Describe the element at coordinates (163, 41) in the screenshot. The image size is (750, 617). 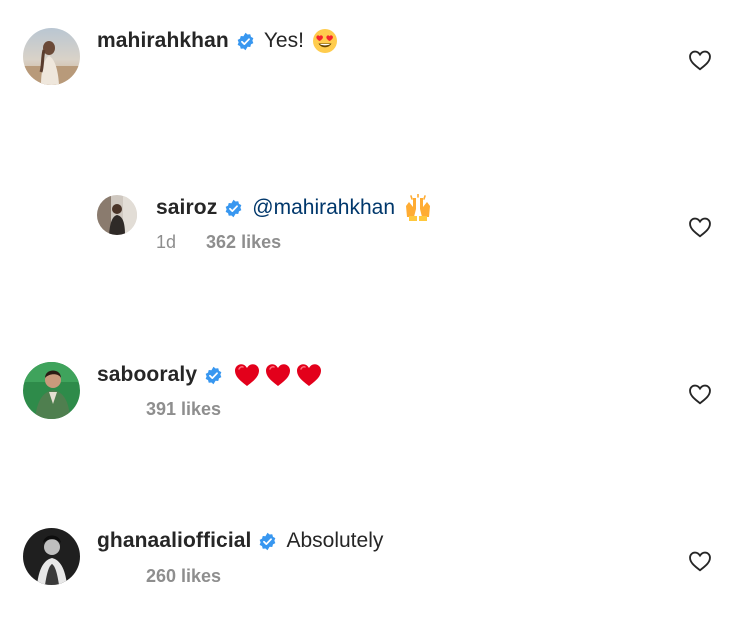
I see `comment-username: mahirahkhan` at that location.